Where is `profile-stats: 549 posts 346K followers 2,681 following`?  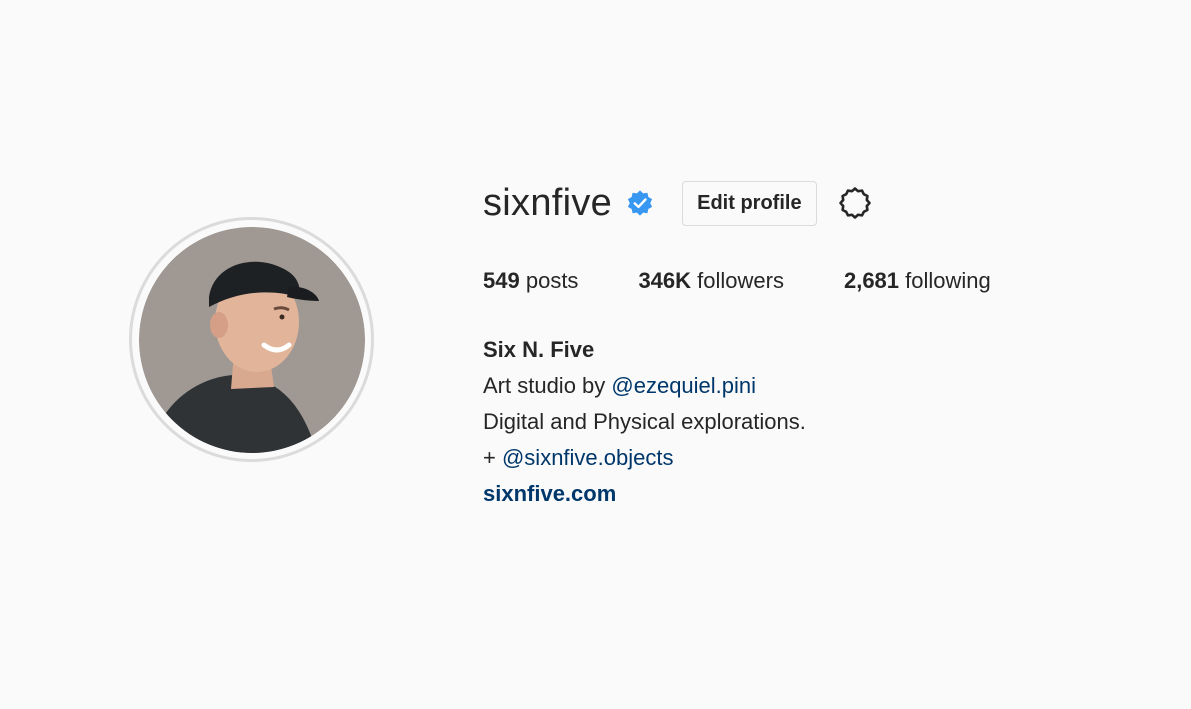
profile-stats: 549 posts 346K followers 2,681 following is located at coordinates (793, 281).